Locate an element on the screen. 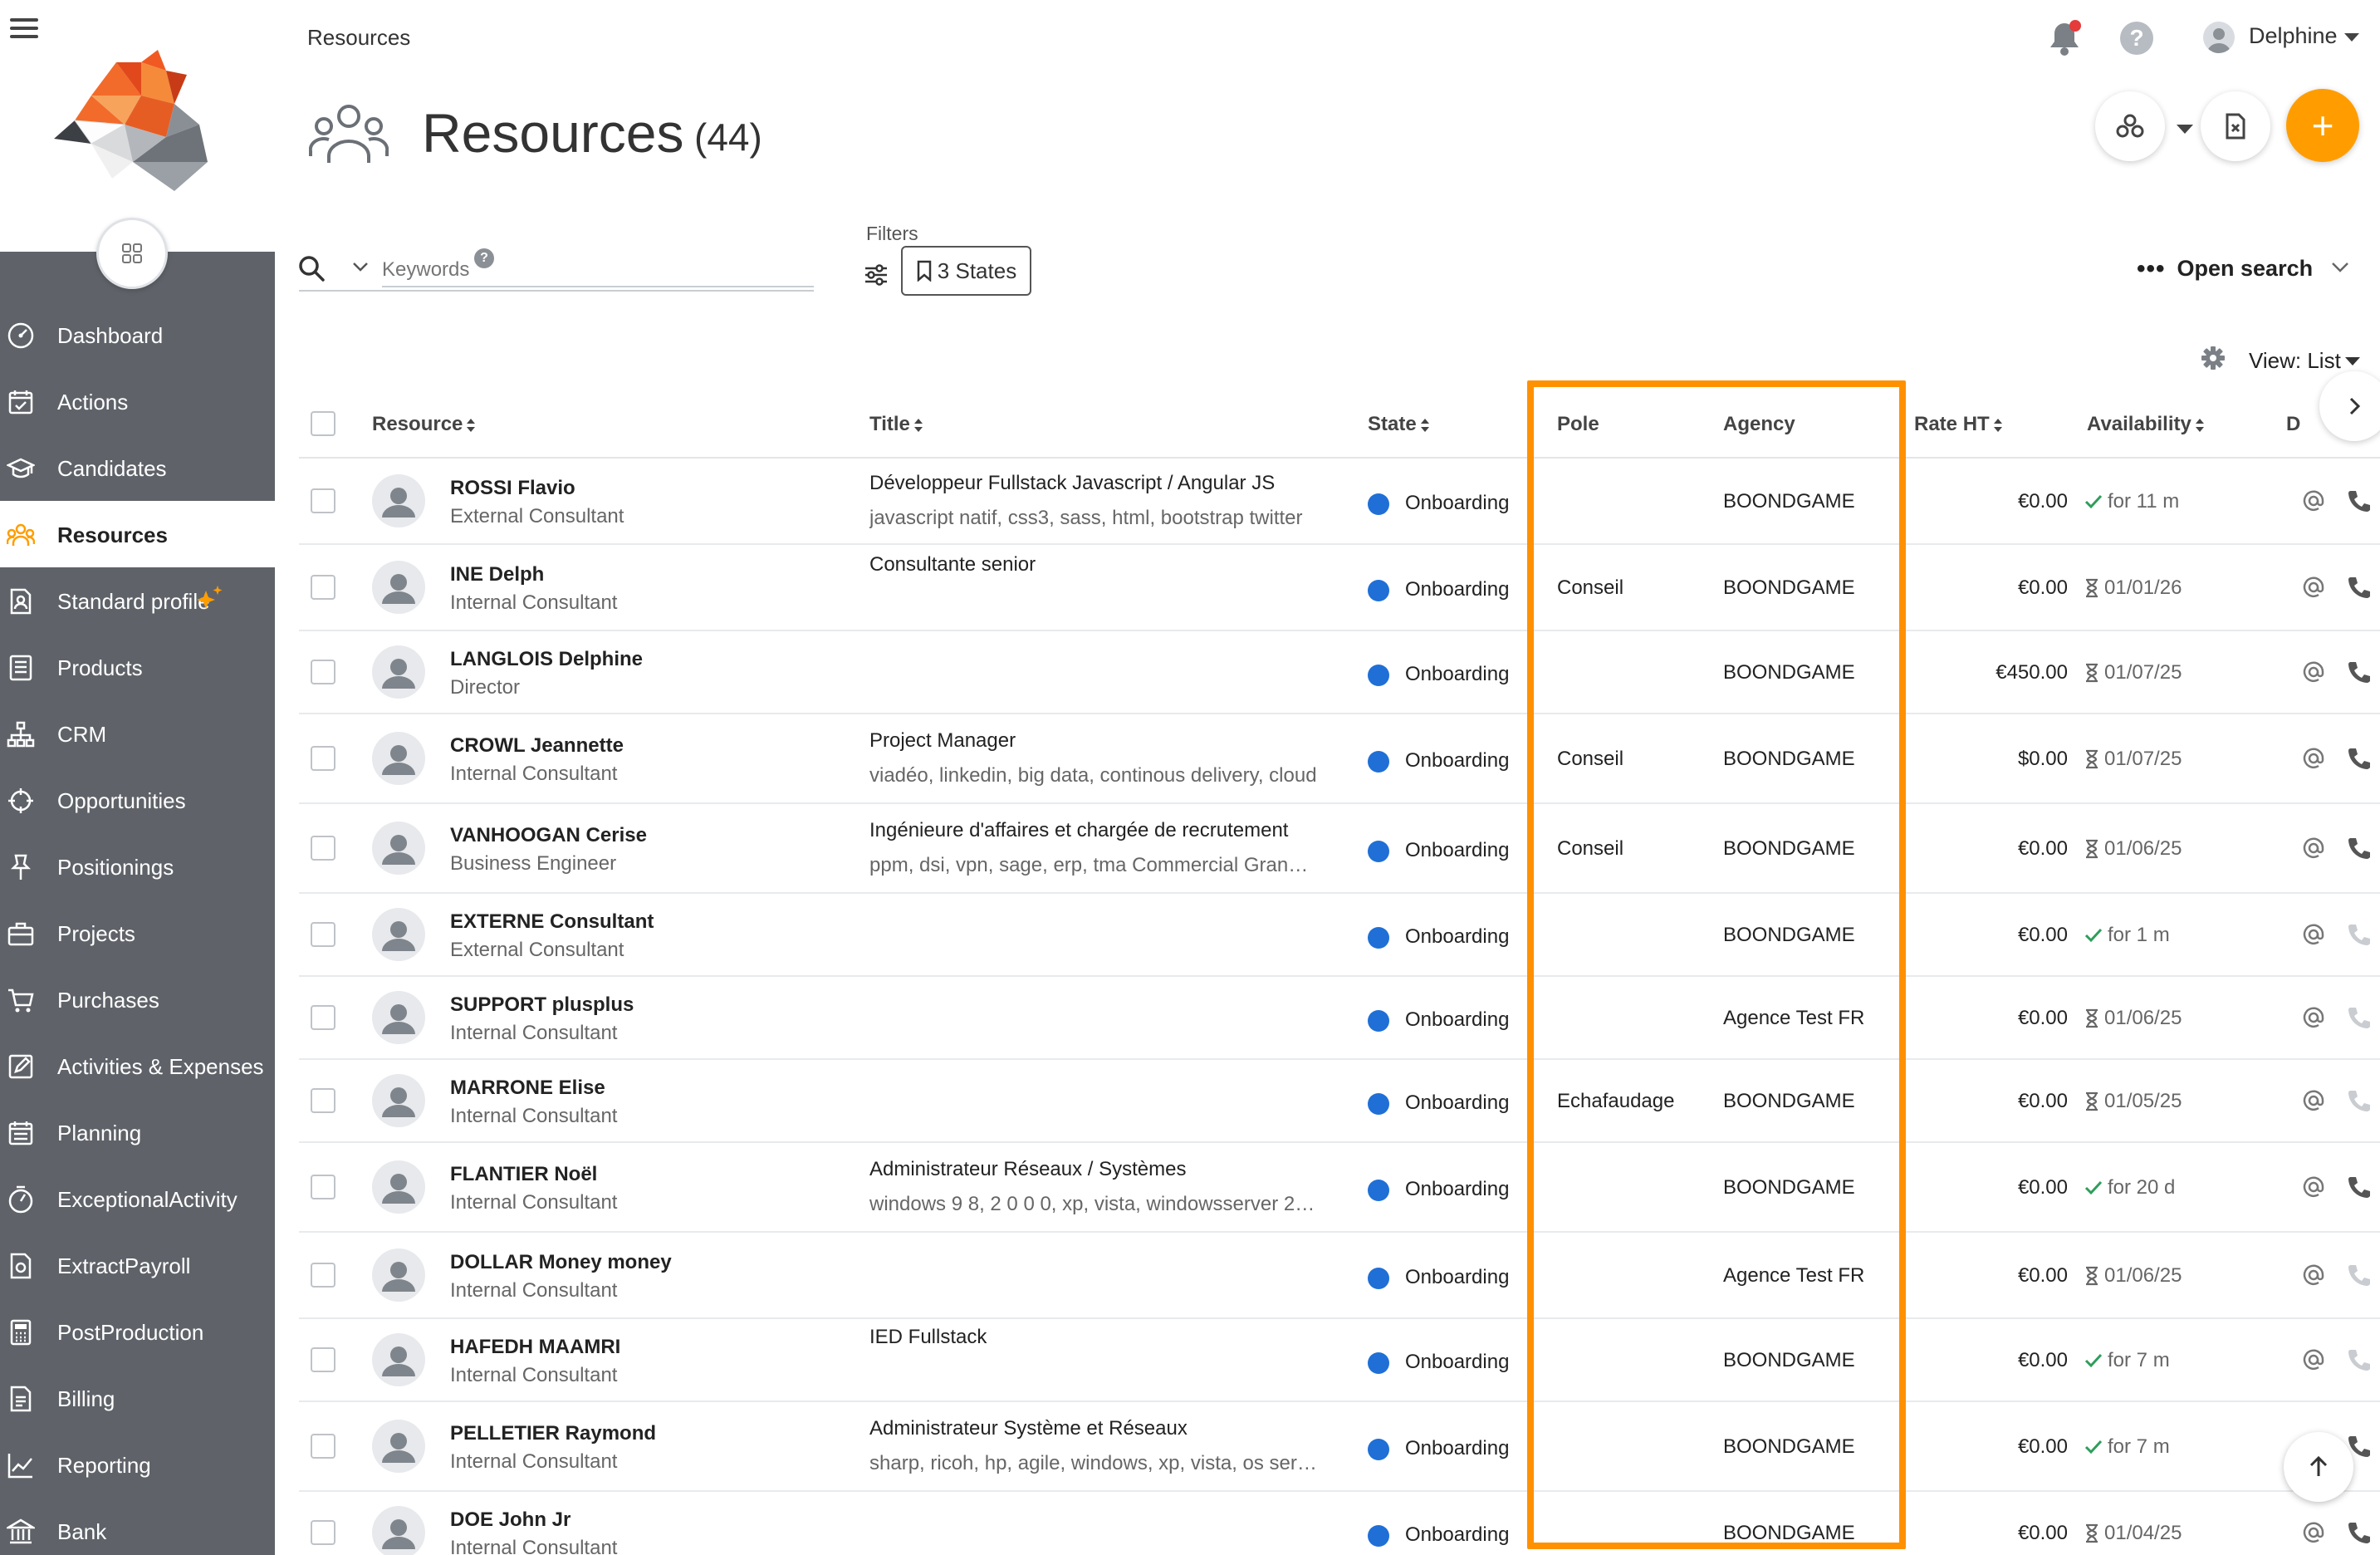 The image size is (2380, 1555). sidebar-item-planning: Planning is located at coordinates (137, 1132).